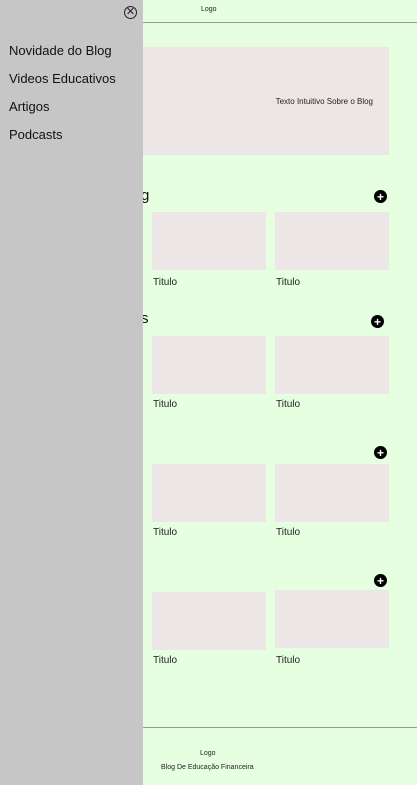 Image resolution: width=417 pixels, height=785 pixels. Describe the element at coordinates (324, 101) in the screenshot. I see `hero-text: Texto Intuitivo Sobre o Blog` at that location.